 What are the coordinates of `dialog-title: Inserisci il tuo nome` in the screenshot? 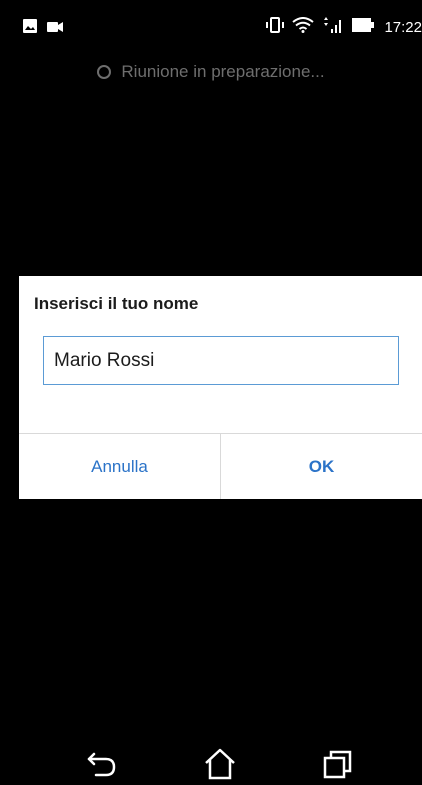 It's located at (116, 303).